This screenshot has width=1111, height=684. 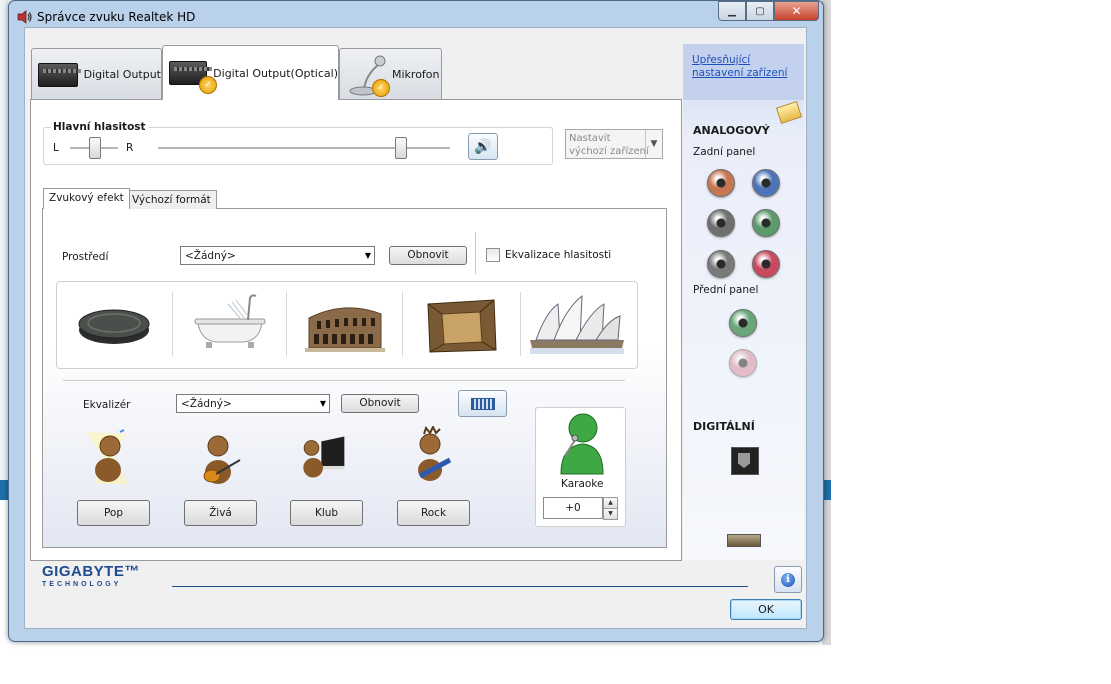 What do you see at coordinates (326, 513) in the screenshot?
I see `eq-preset-club-button: Klub` at bounding box center [326, 513].